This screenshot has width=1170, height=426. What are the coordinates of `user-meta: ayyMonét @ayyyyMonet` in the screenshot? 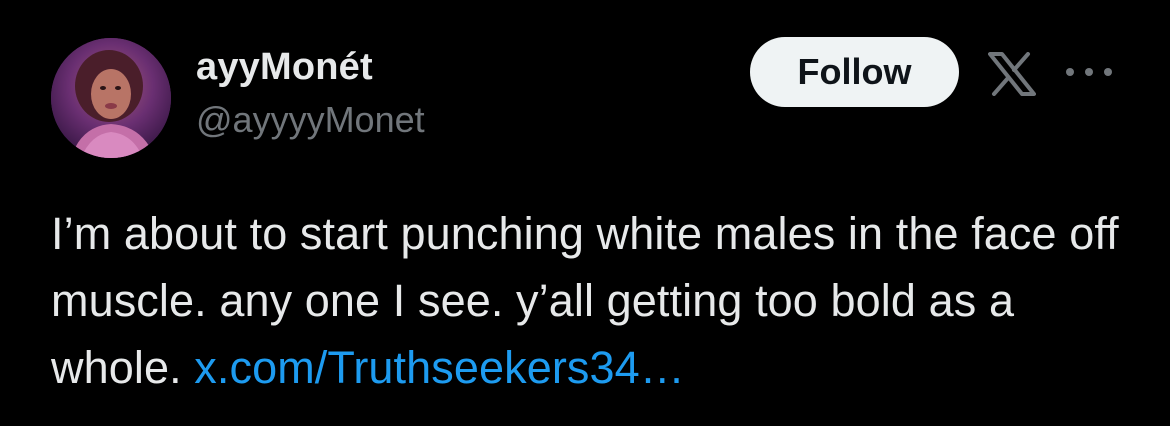 It's located at (310, 93).